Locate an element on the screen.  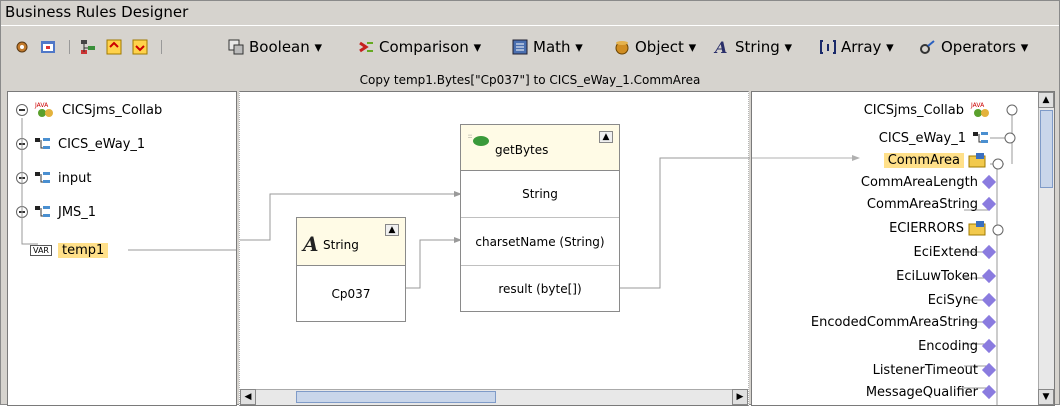
tree-item-encodedcommareastring: EncodedCommAreaString is located at coordinates (903, 322).